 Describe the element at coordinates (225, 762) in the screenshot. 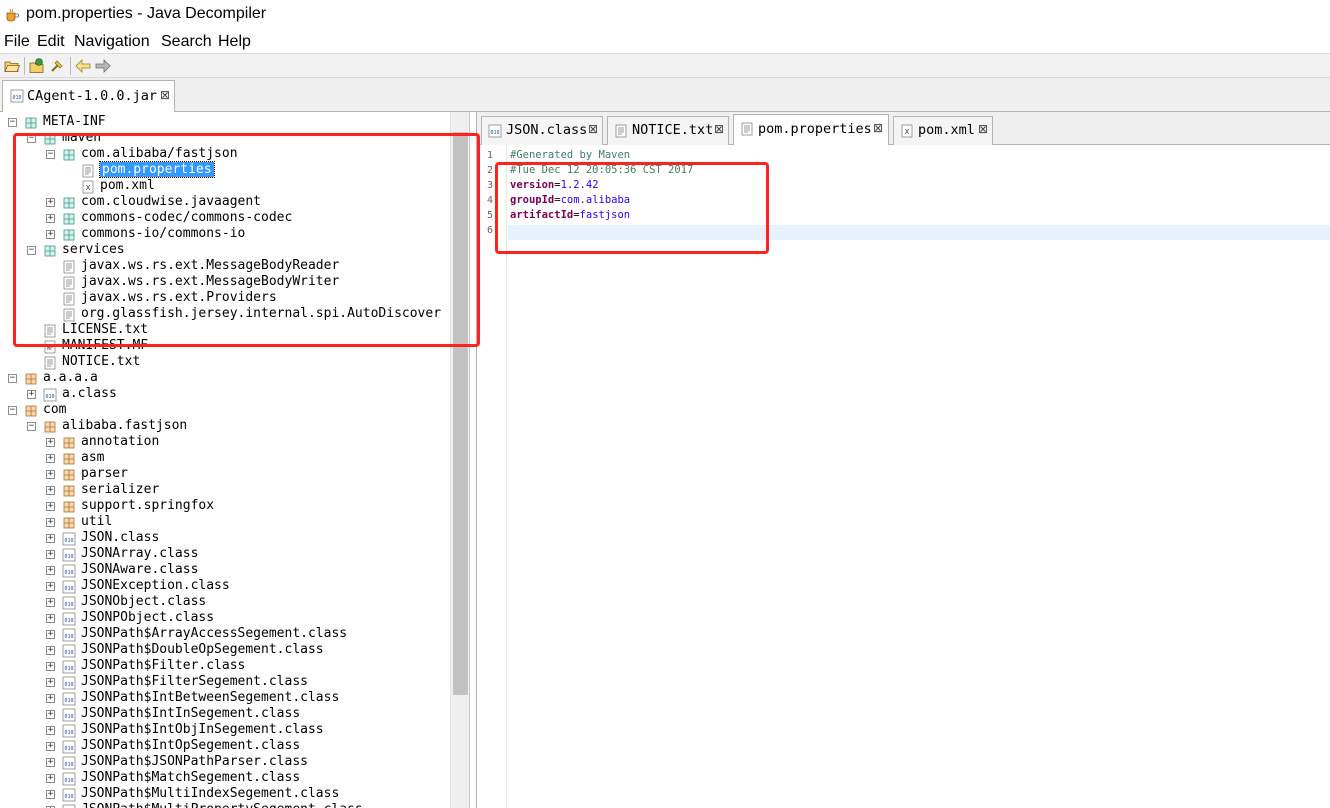

I see `tree-item: +010 JSONPath$JSONPathParser.class` at that location.